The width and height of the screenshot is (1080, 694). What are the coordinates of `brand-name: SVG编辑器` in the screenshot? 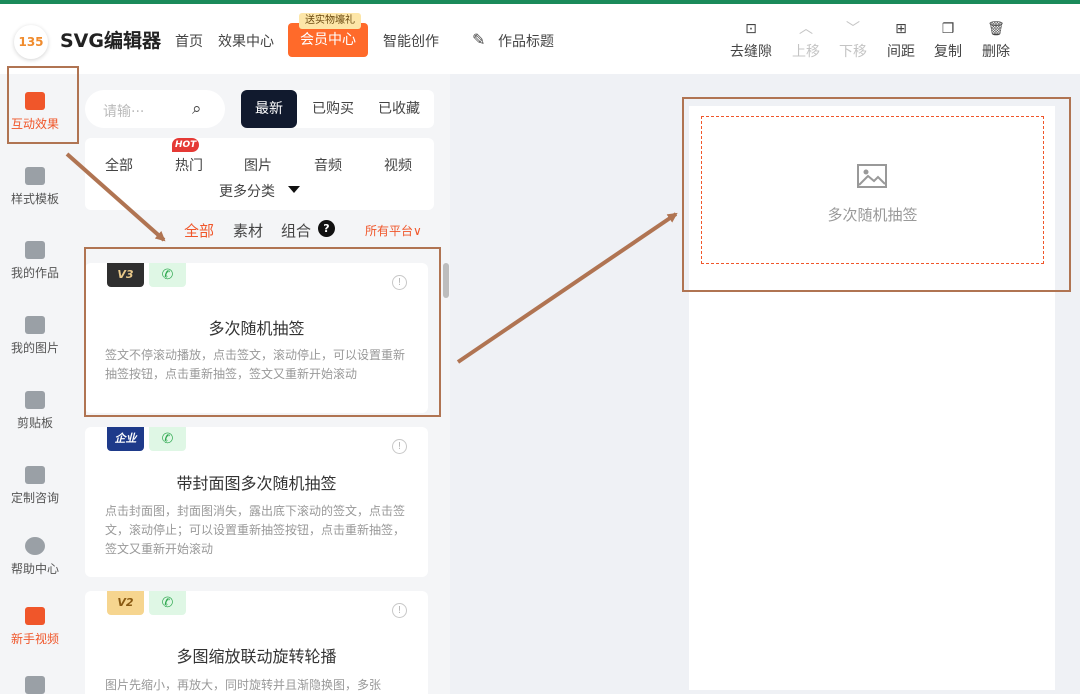 It's located at (110, 41).